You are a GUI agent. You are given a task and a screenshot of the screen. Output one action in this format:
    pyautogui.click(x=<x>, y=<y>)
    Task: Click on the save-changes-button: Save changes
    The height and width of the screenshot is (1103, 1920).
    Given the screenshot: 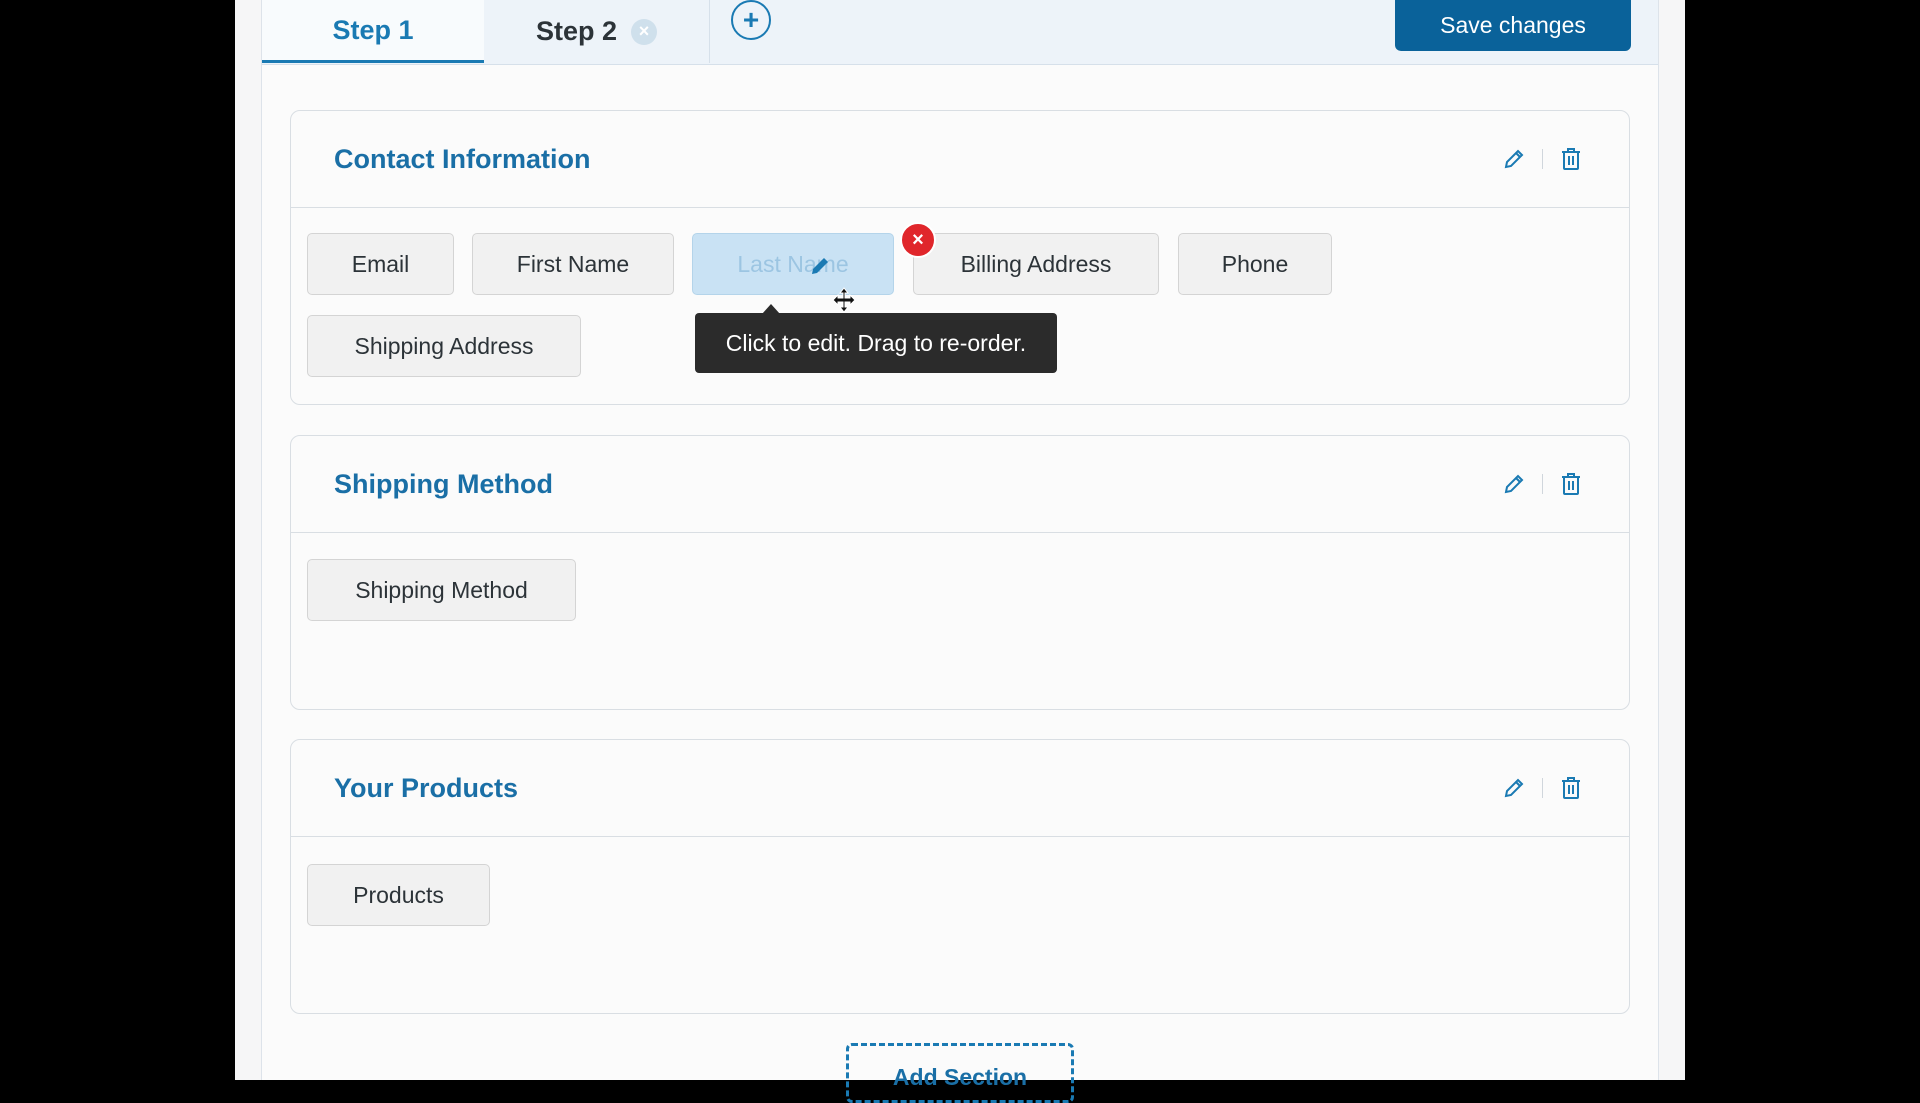 What is the action you would take?
    pyautogui.click(x=1513, y=25)
    